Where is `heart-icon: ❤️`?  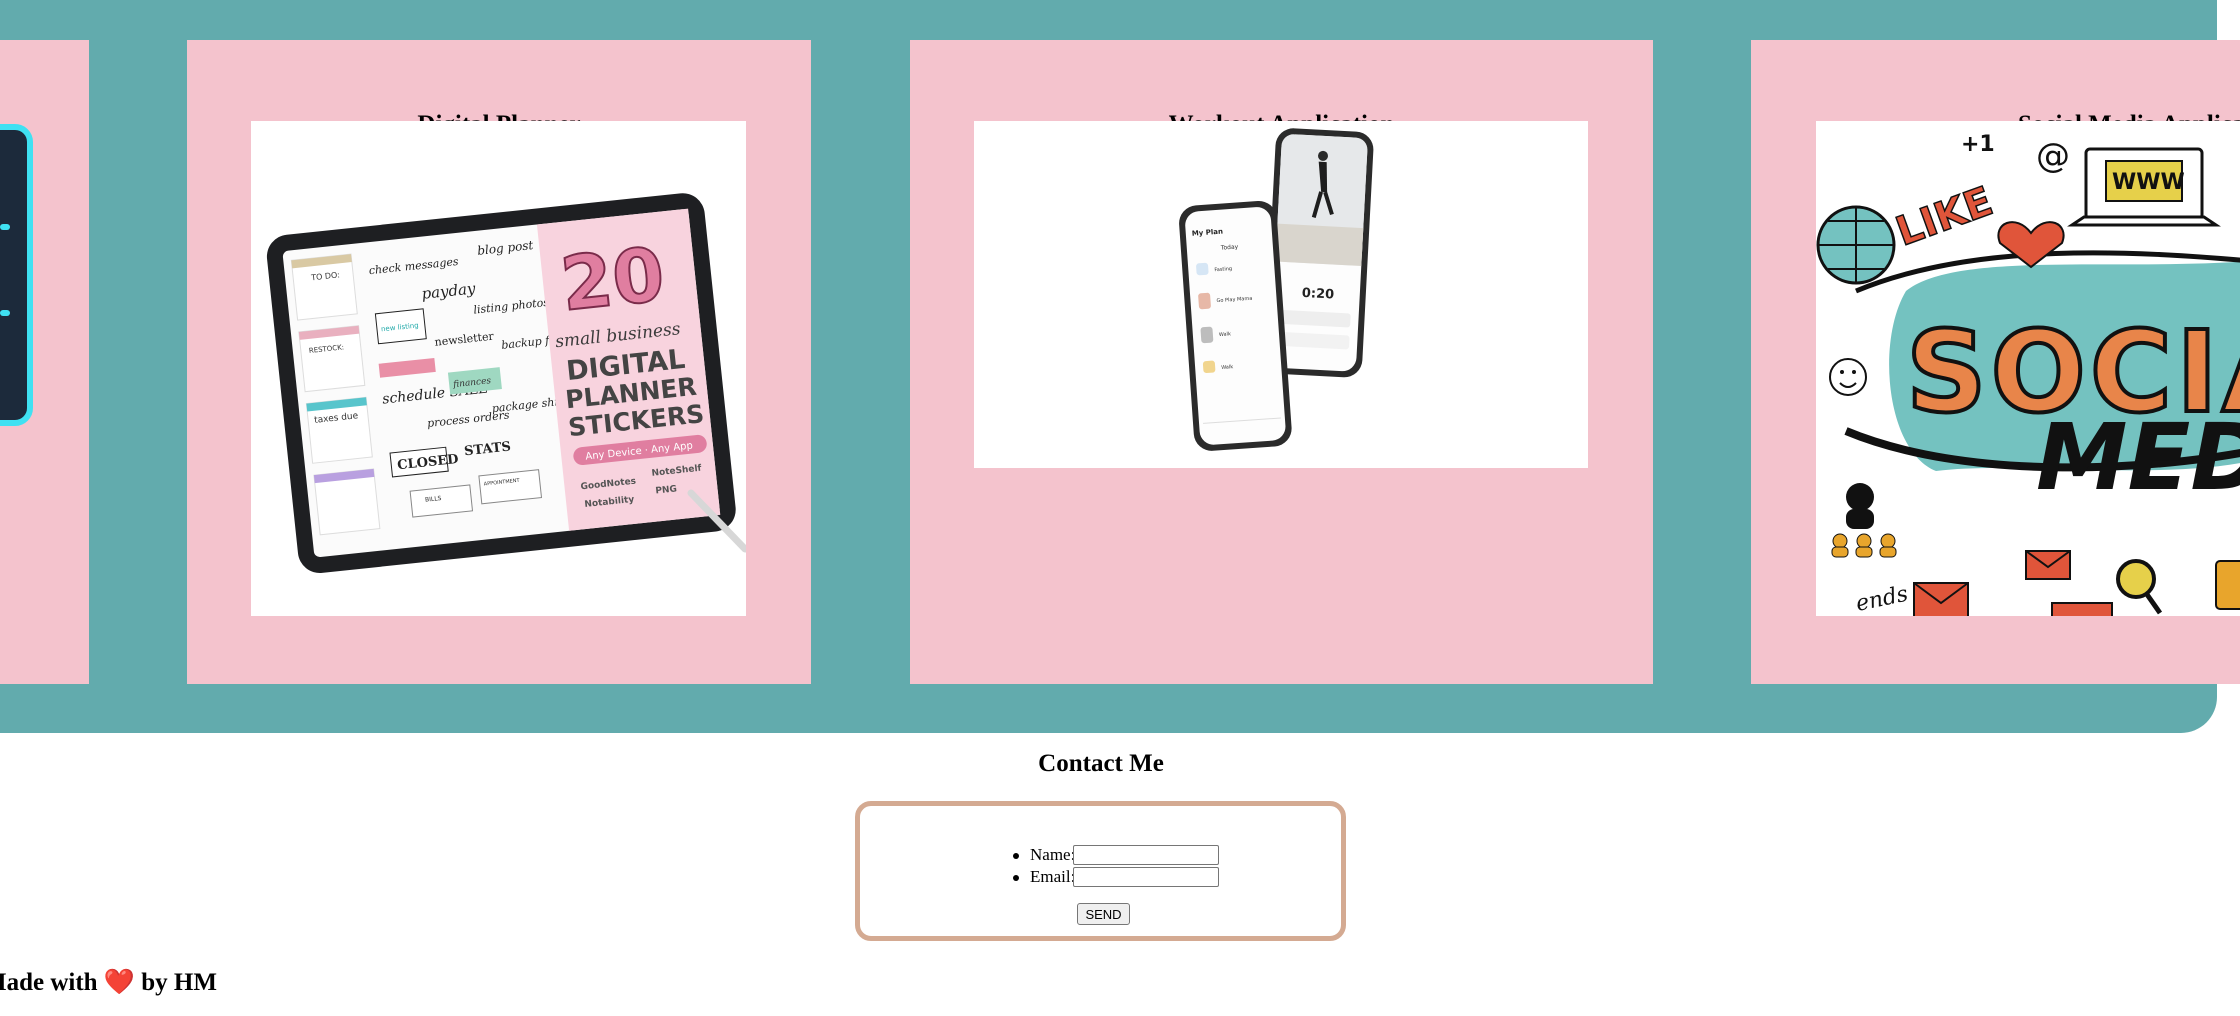
heart-icon: ❤️ is located at coordinates (119, 982).